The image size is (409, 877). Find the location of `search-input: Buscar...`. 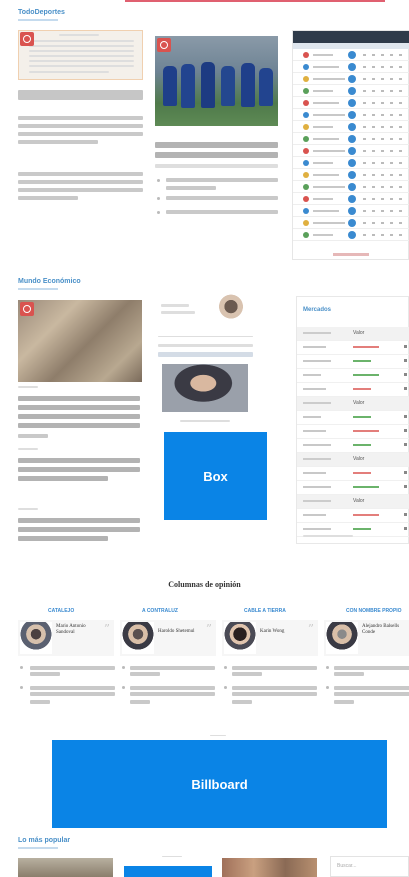

search-input: Buscar... is located at coordinates (346, 866).